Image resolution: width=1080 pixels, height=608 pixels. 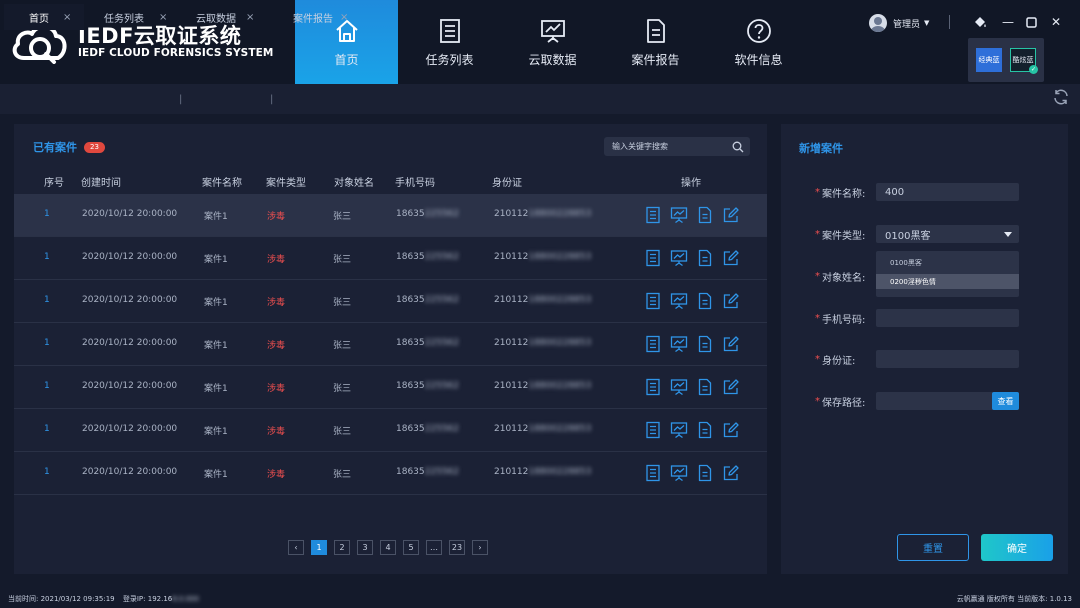 I want to click on page-button: 2, so click(x=342, y=547).